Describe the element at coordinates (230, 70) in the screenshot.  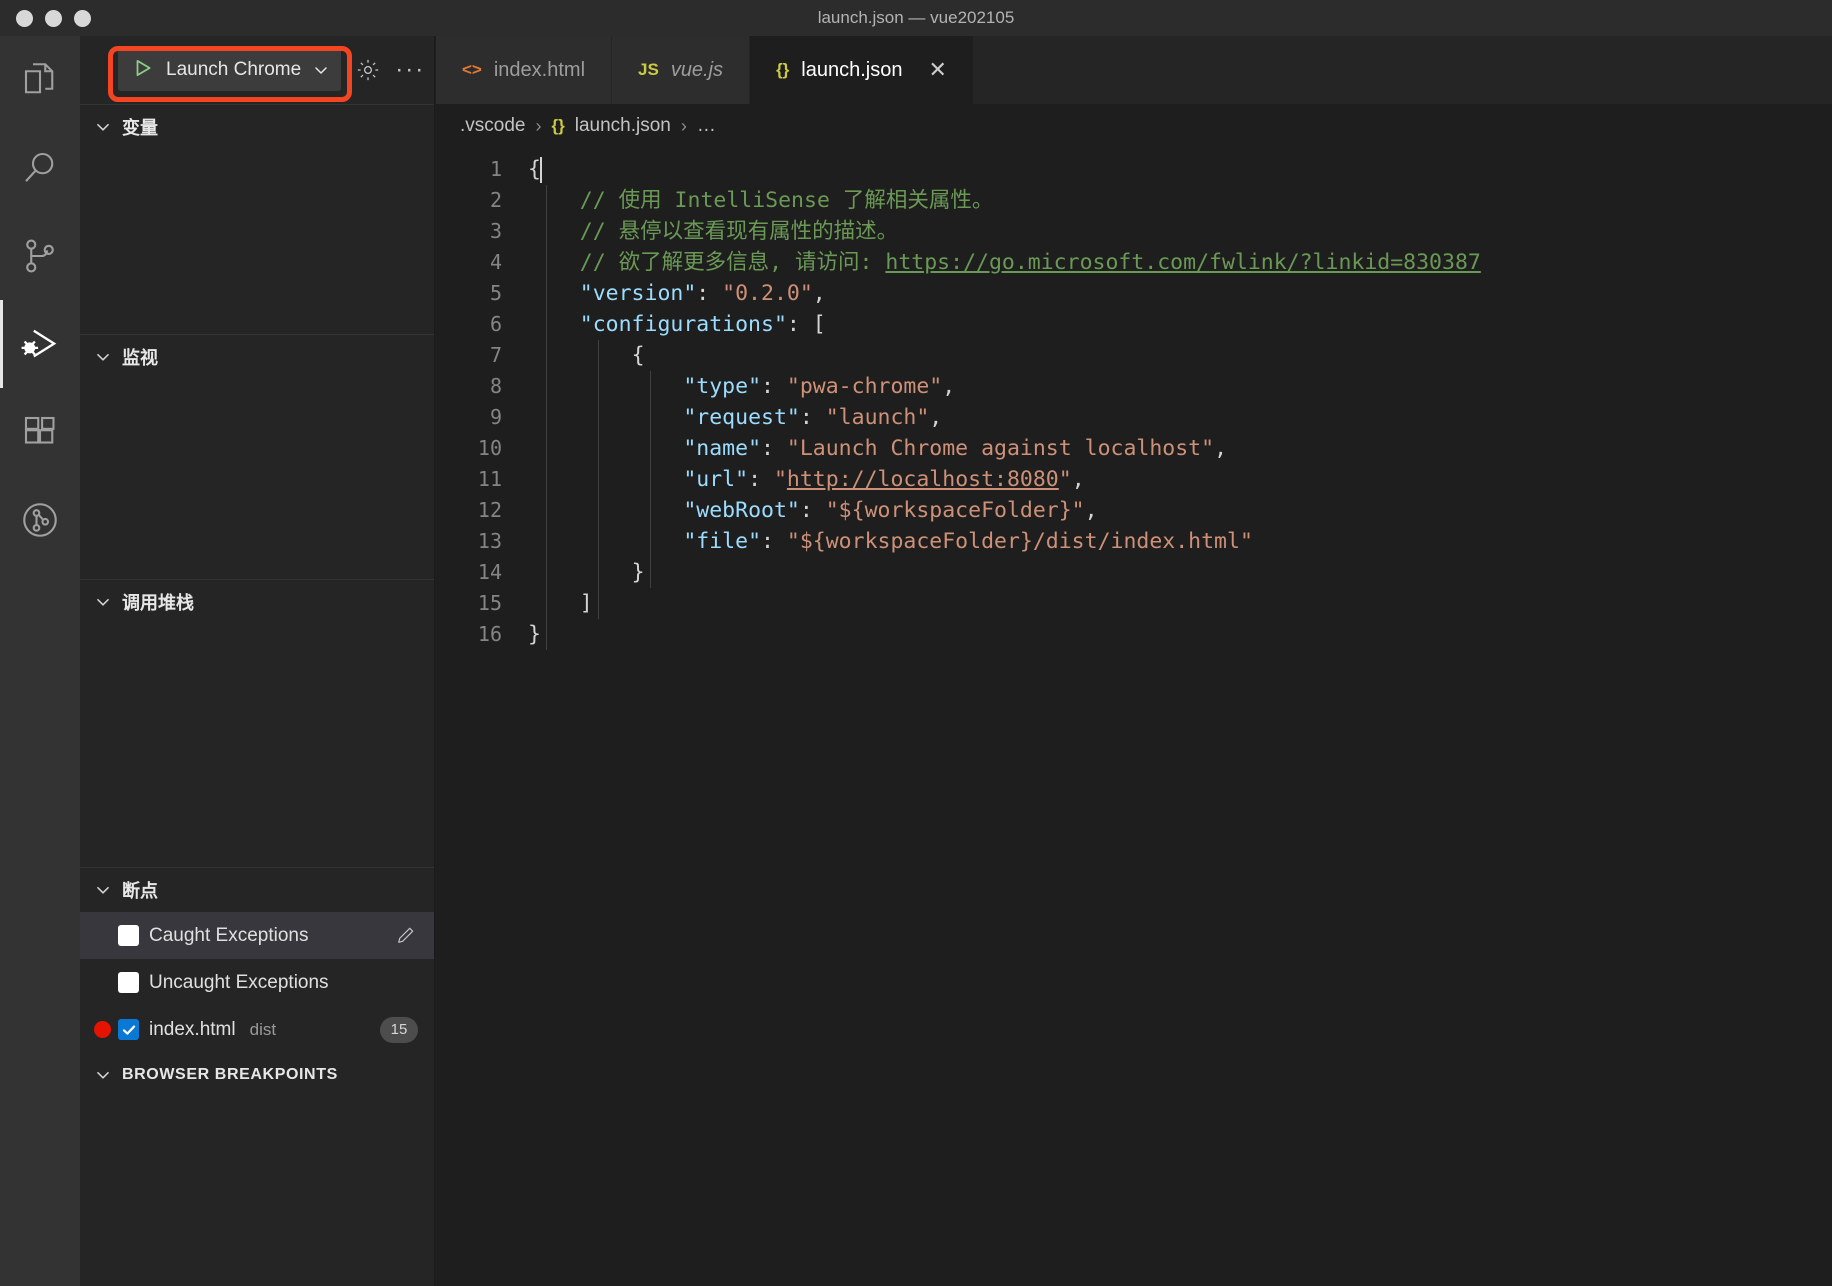
I see `launch-config-dropdown: Launch Chrome` at that location.